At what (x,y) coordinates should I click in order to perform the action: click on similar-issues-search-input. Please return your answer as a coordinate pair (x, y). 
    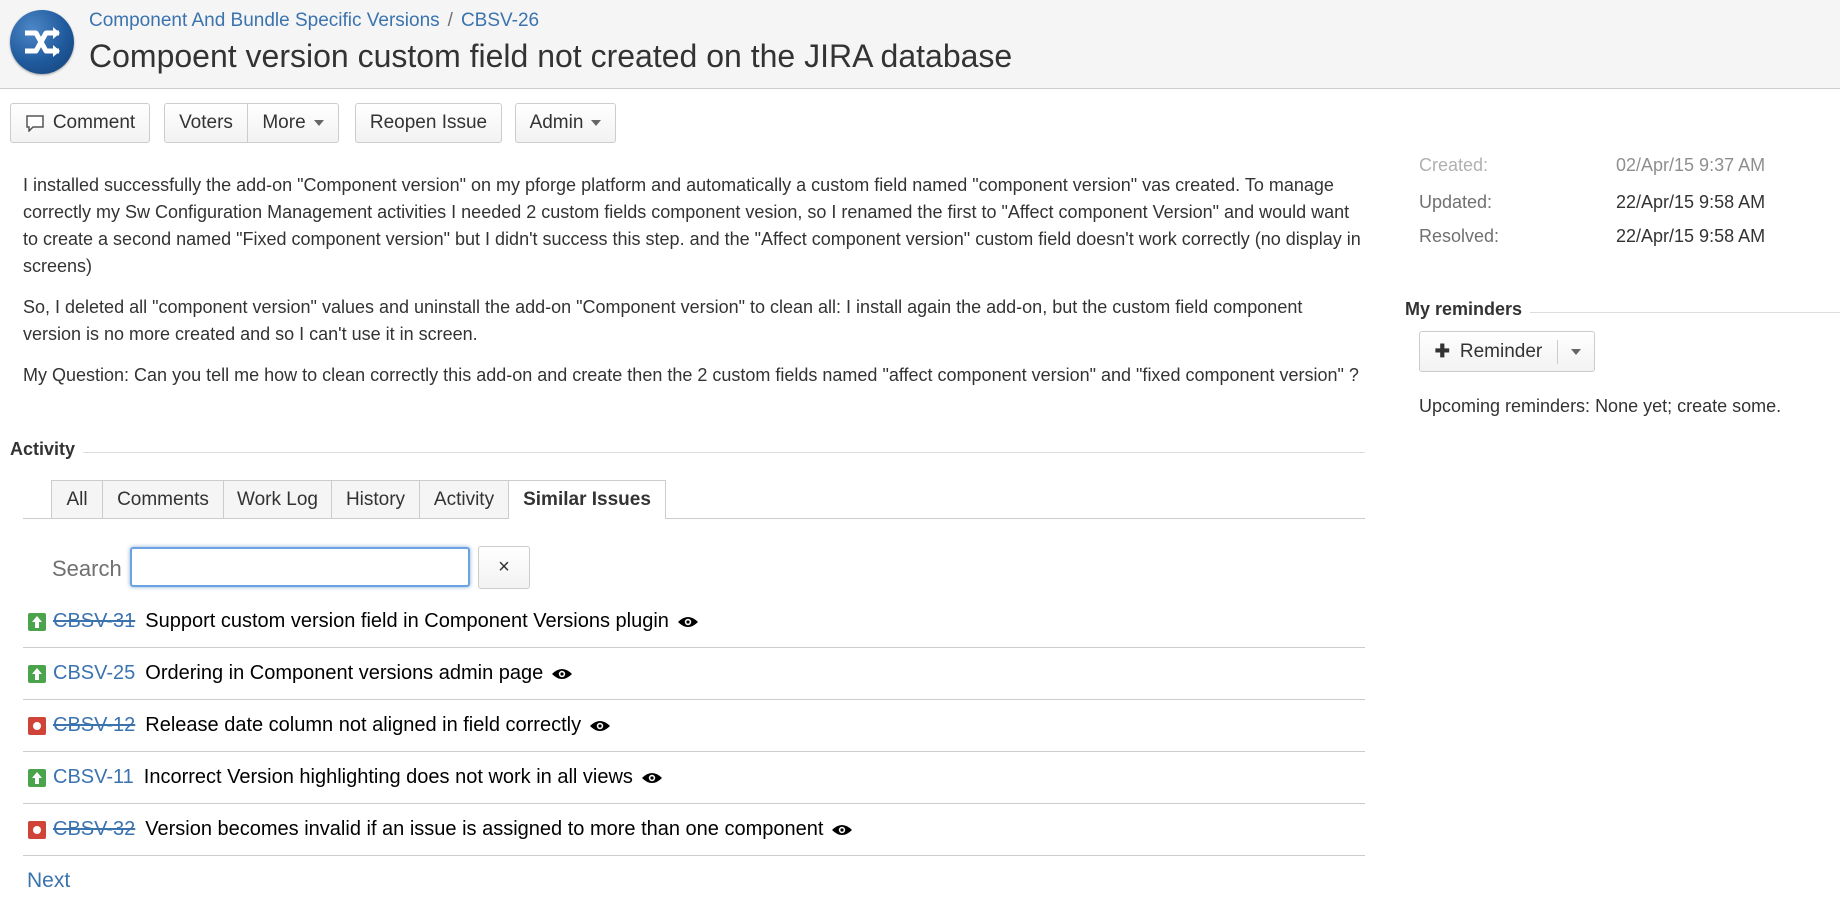
    Looking at the image, I should click on (300, 567).